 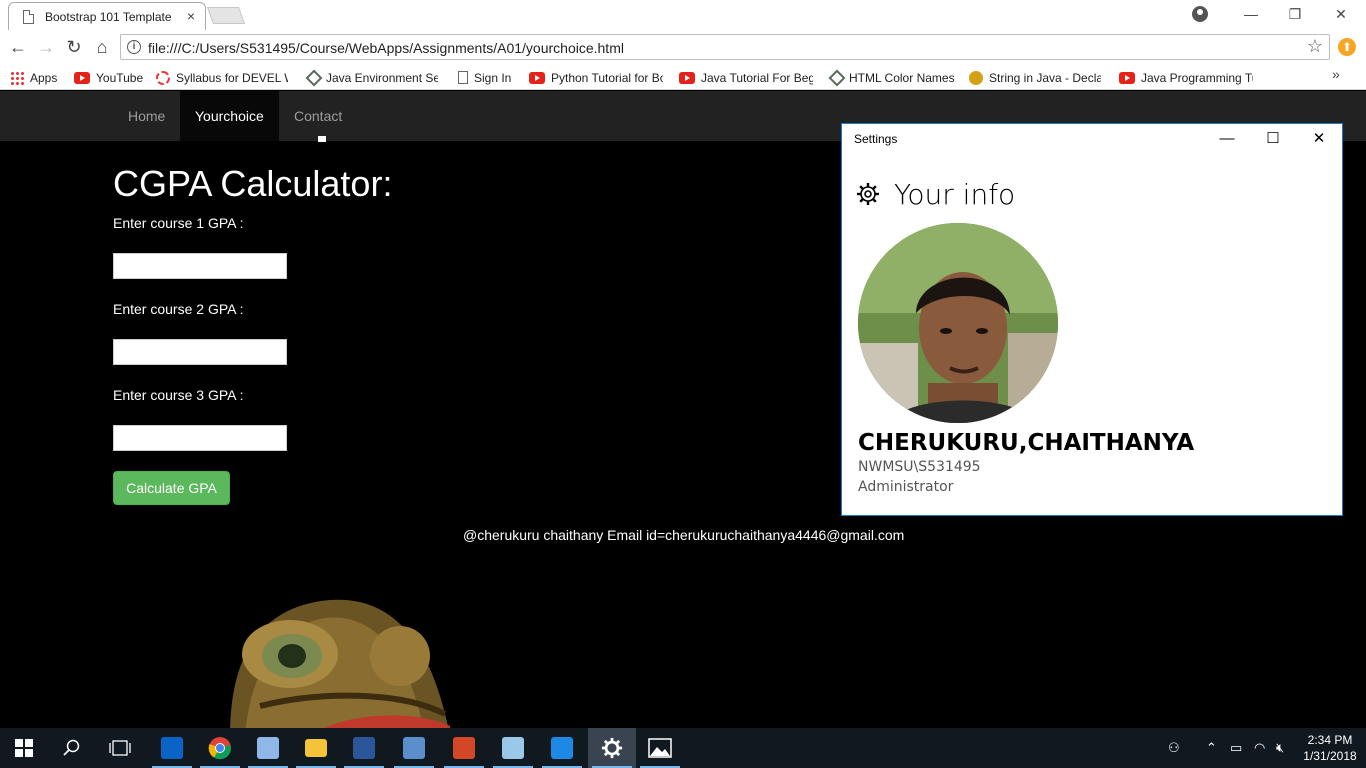 I want to click on show-hidden-icons-chevron-icon: ⌃, so click(x=1211, y=748).